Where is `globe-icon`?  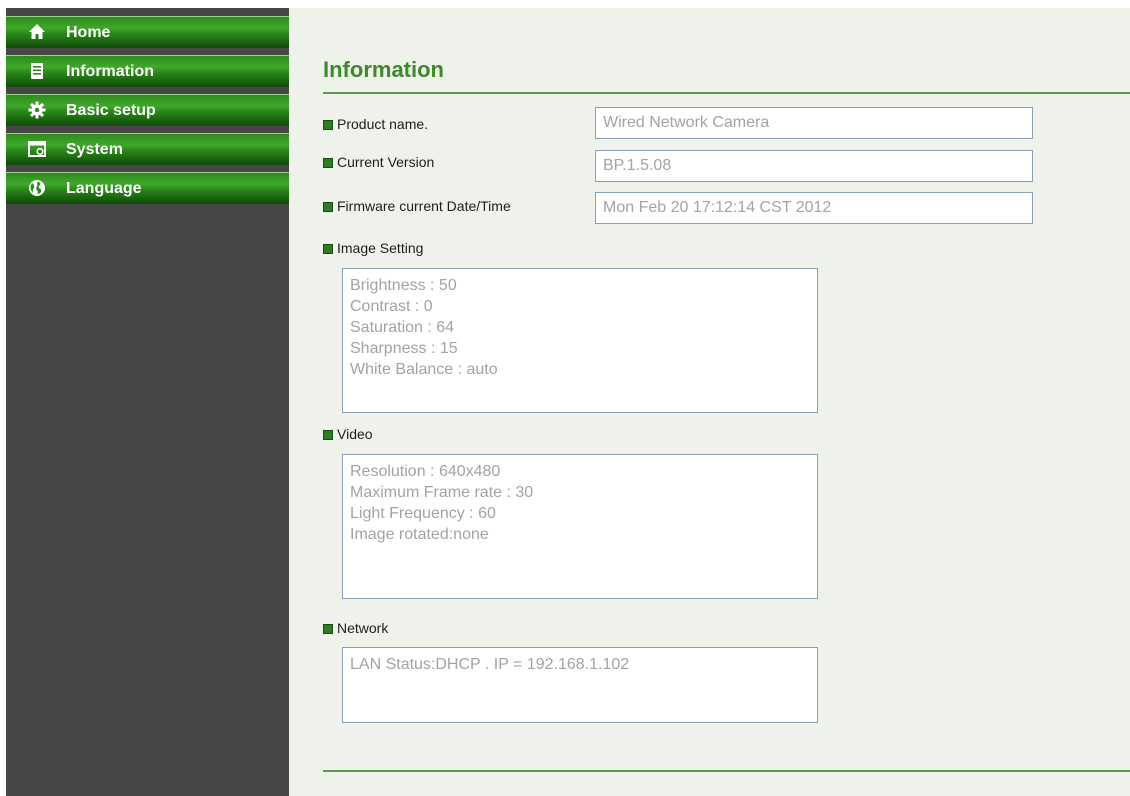 globe-icon is located at coordinates (37, 188).